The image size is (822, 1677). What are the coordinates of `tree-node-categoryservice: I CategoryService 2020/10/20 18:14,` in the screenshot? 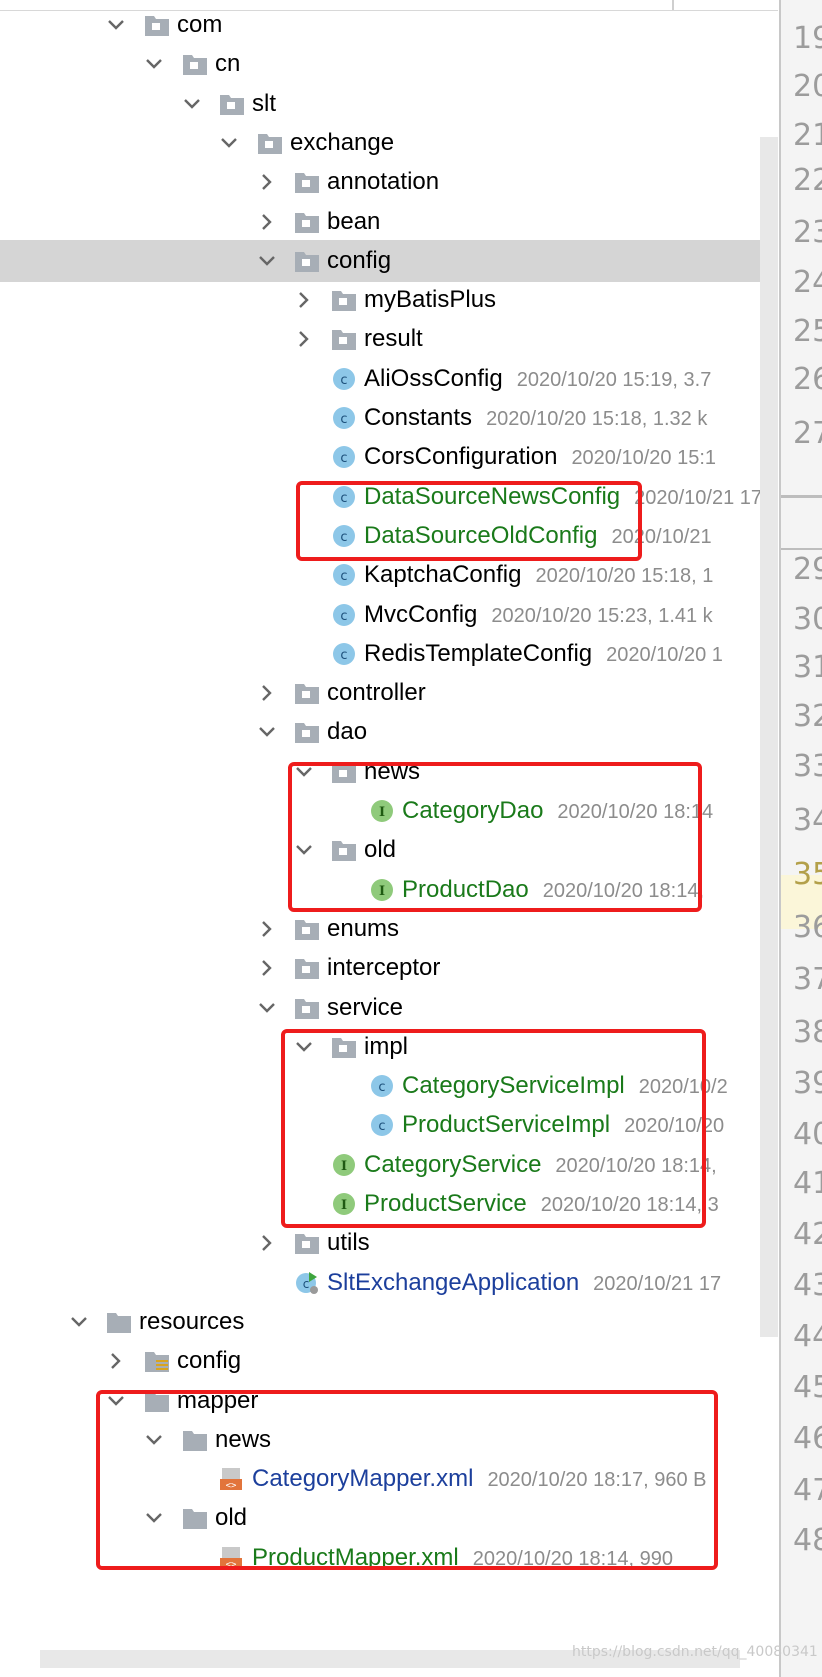 It's located at (389, 1165).